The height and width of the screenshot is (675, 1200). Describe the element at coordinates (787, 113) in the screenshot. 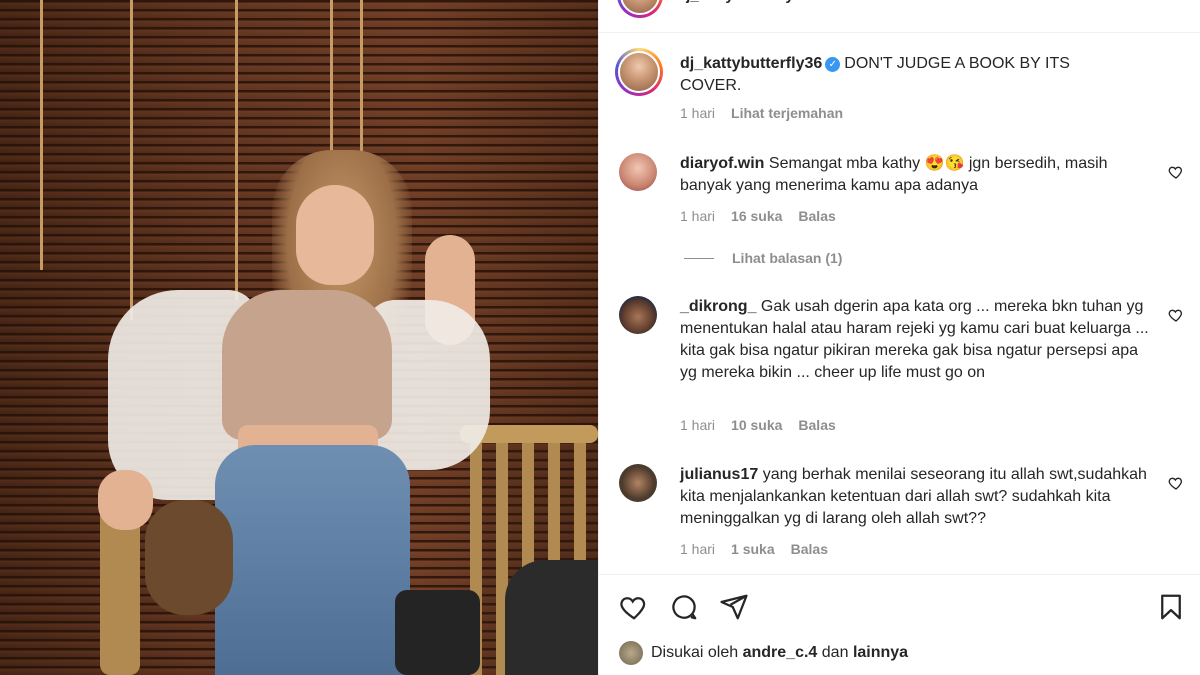

I see `translate-link: Lihat terjemahan` at that location.